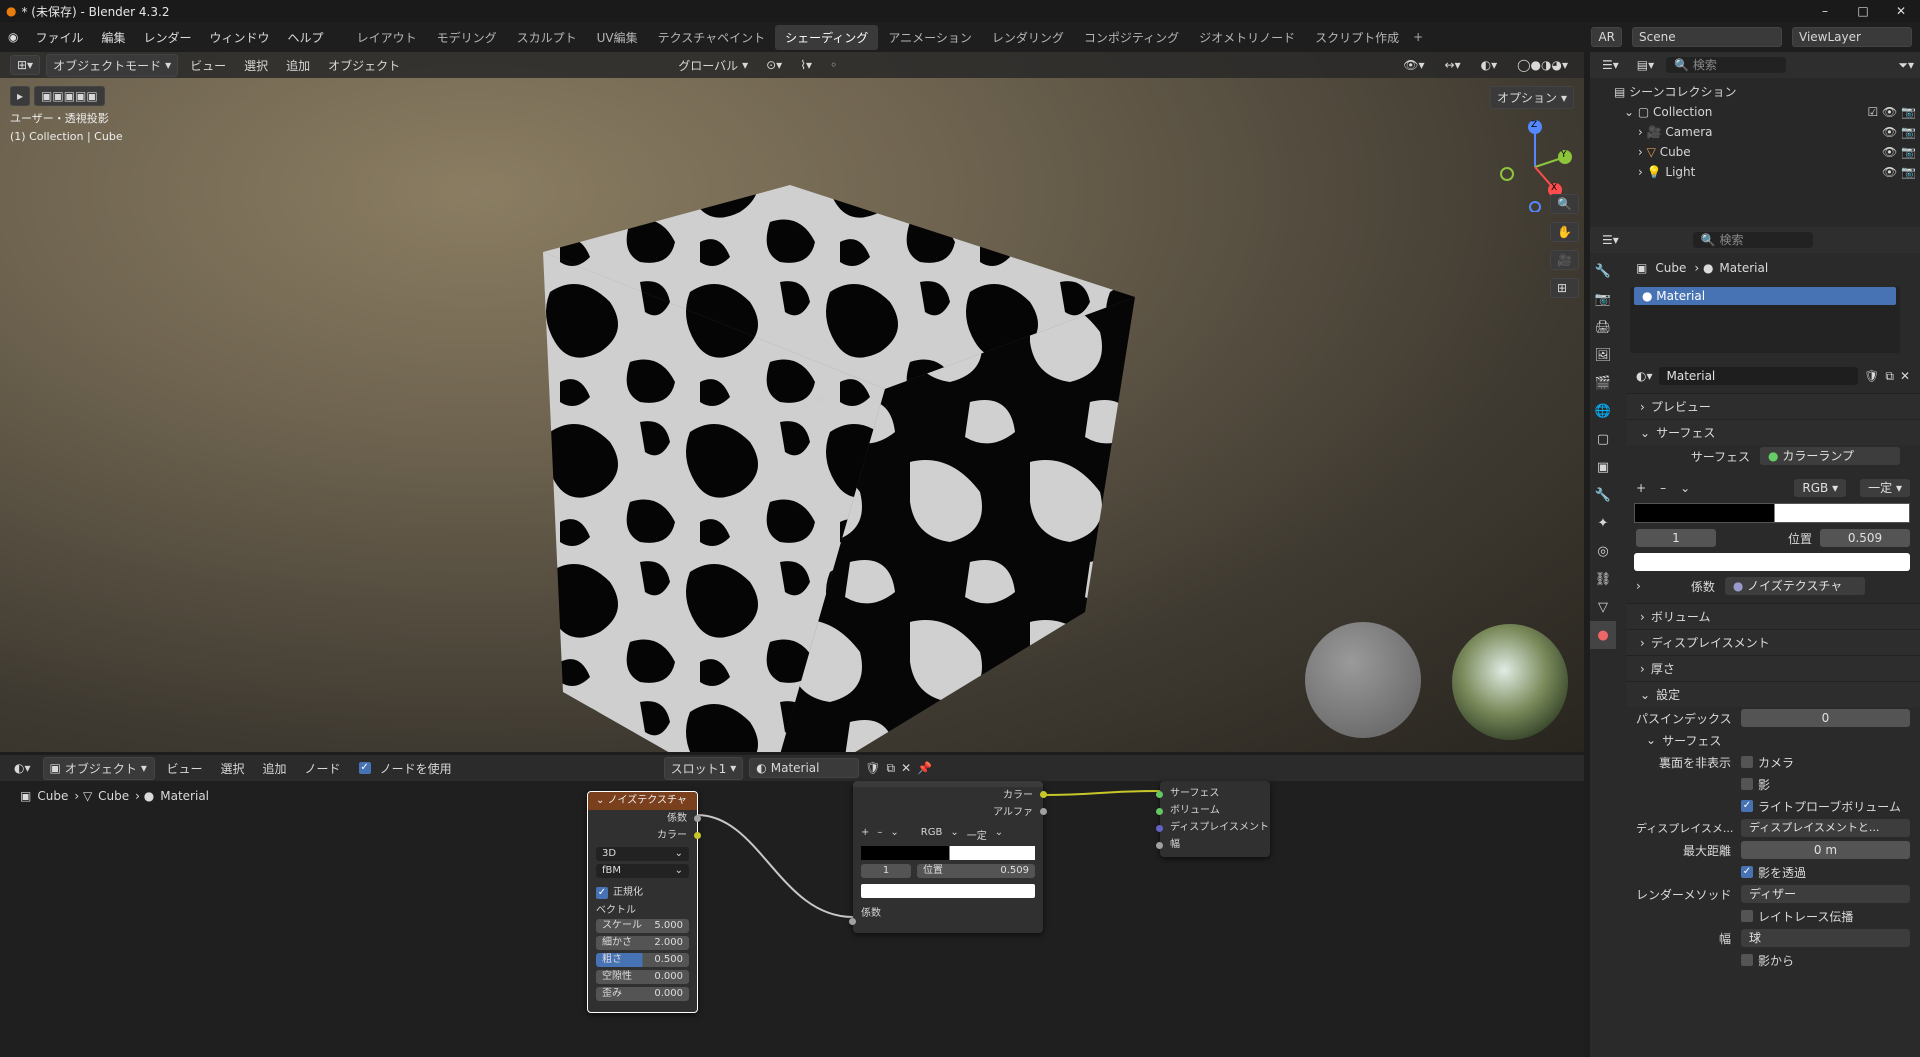 The image size is (1920, 1057). Describe the element at coordinates (1159, 828) in the screenshot. I see `output-displacement-socket` at that location.